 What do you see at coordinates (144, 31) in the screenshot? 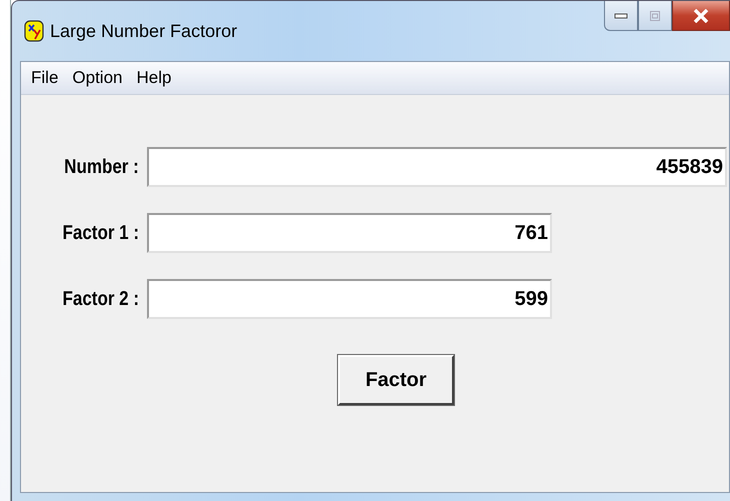
I see `window-title: Large Number Factoror` at bounding box center [144, 31].